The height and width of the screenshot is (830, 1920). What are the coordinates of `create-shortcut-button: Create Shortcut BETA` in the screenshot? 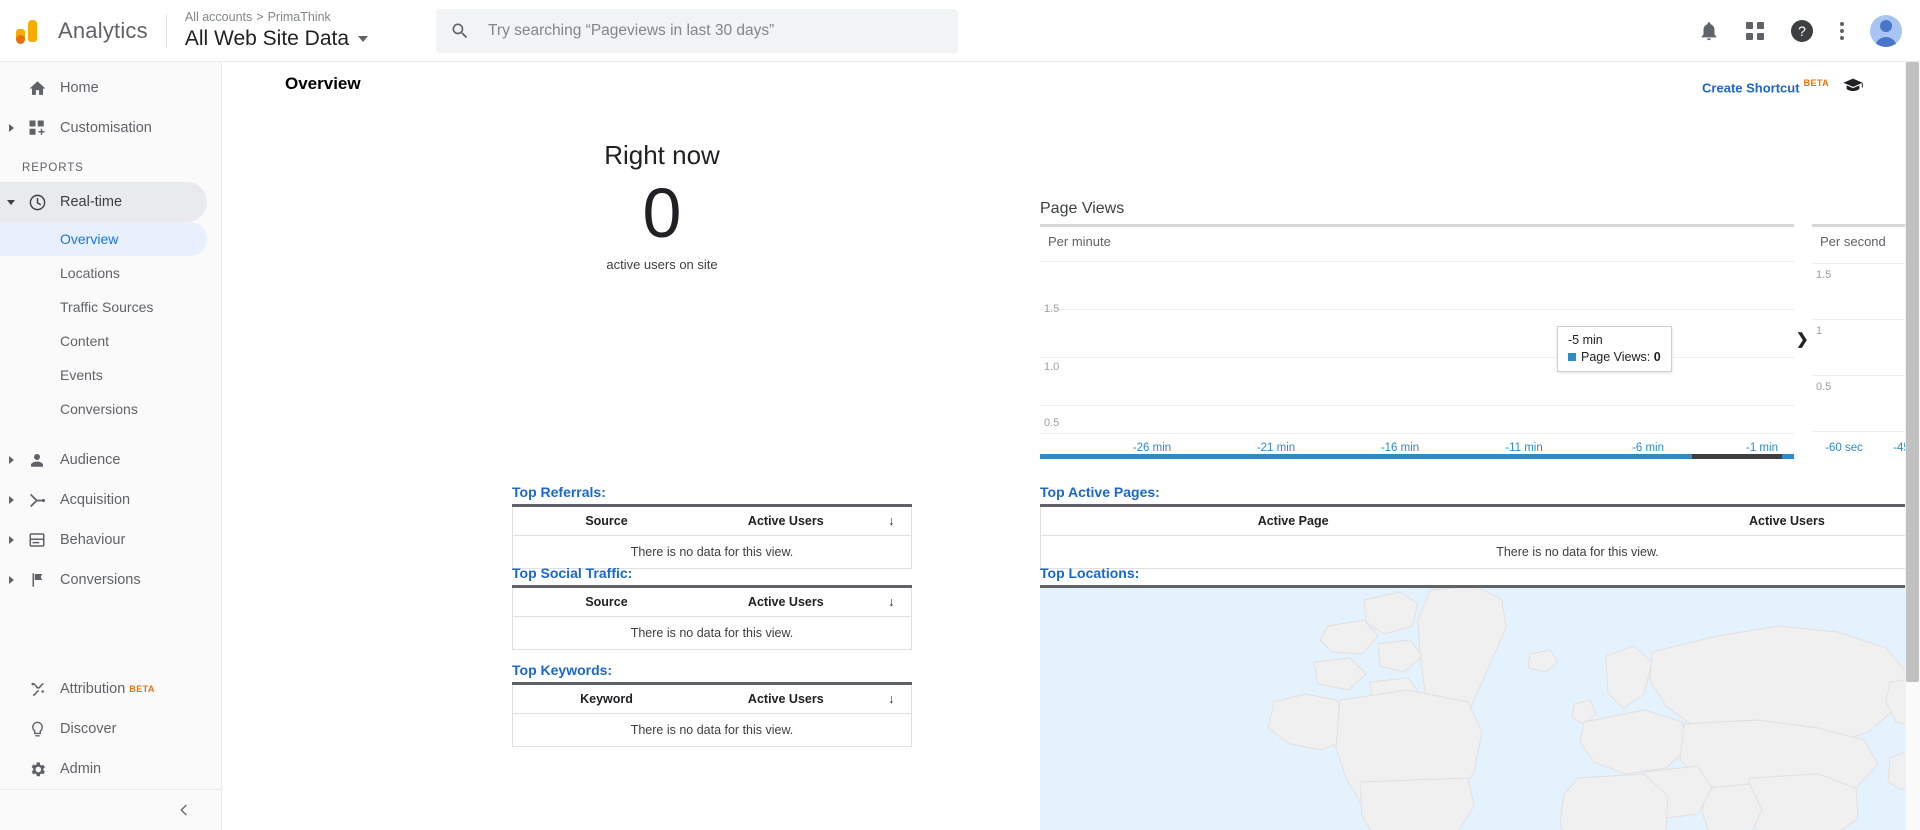 It's located at (1765, 87).